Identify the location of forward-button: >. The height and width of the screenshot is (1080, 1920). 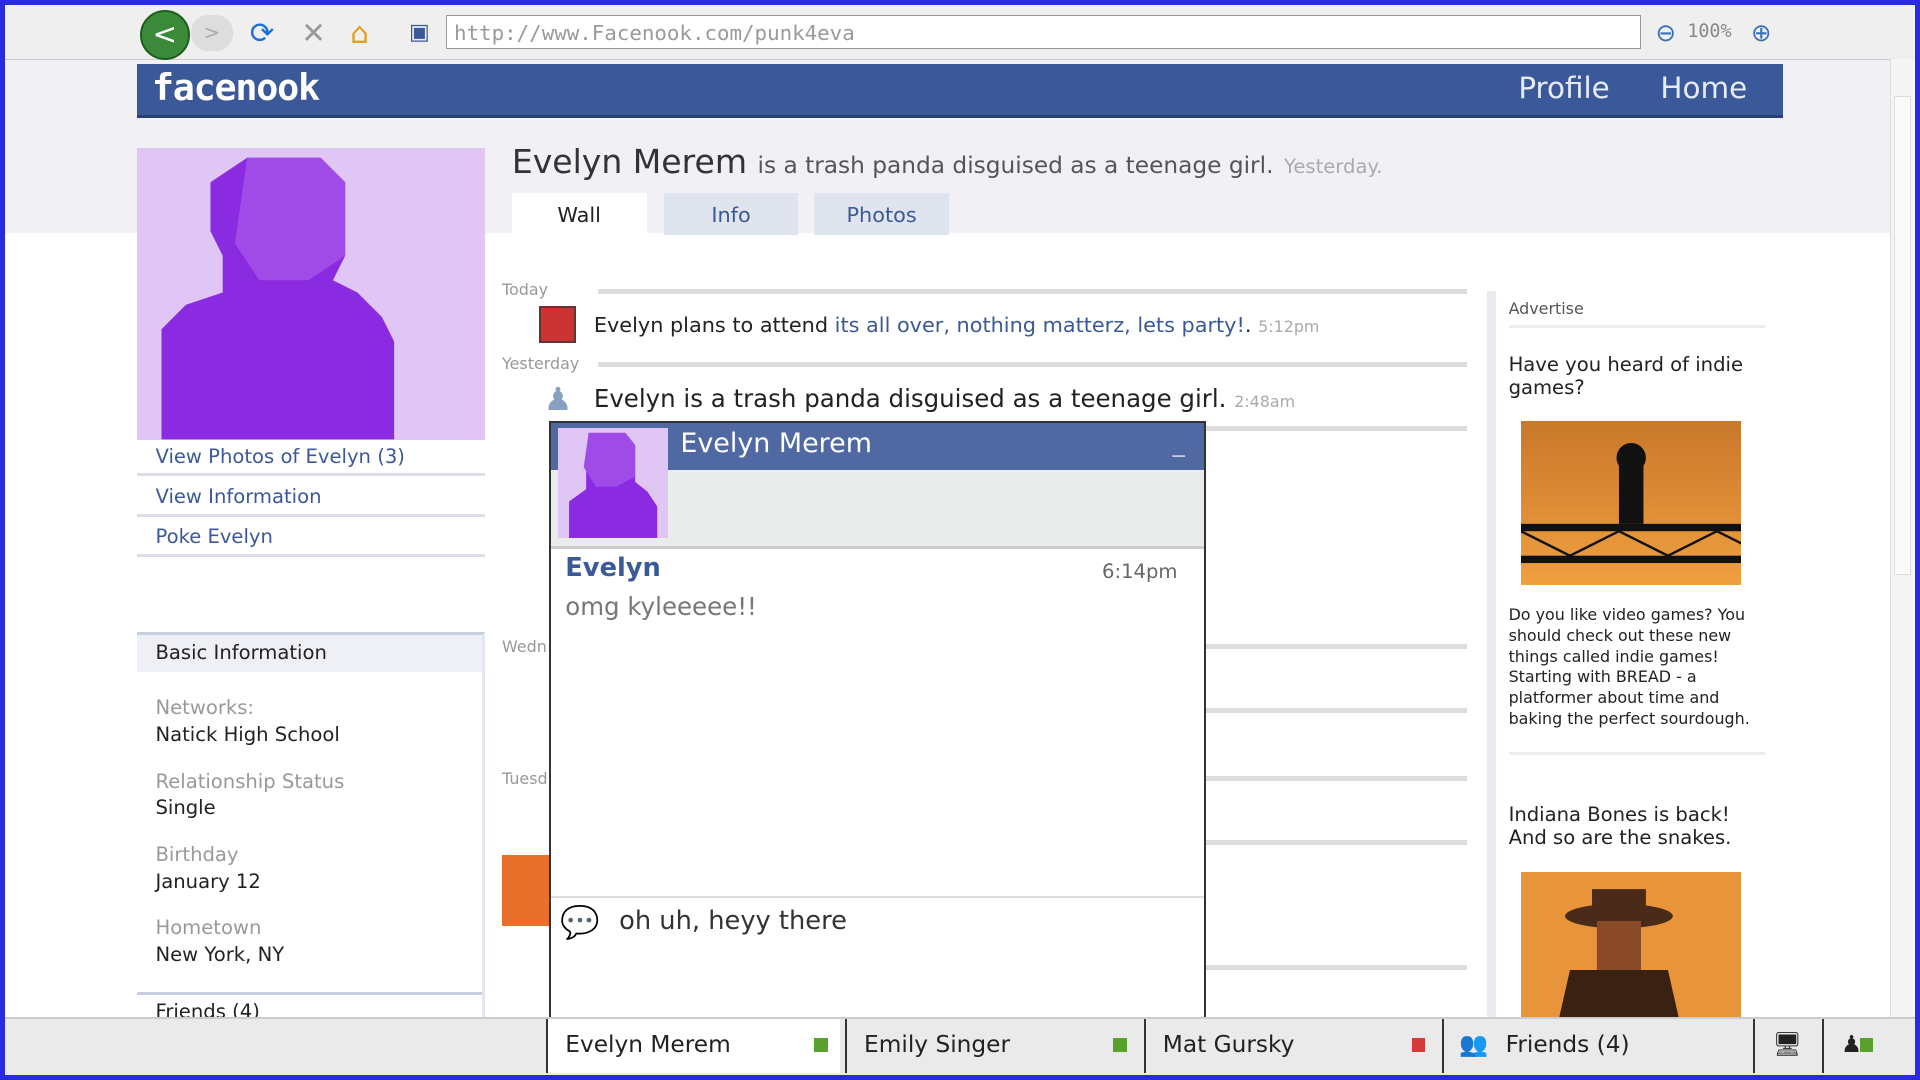
(212, 33).